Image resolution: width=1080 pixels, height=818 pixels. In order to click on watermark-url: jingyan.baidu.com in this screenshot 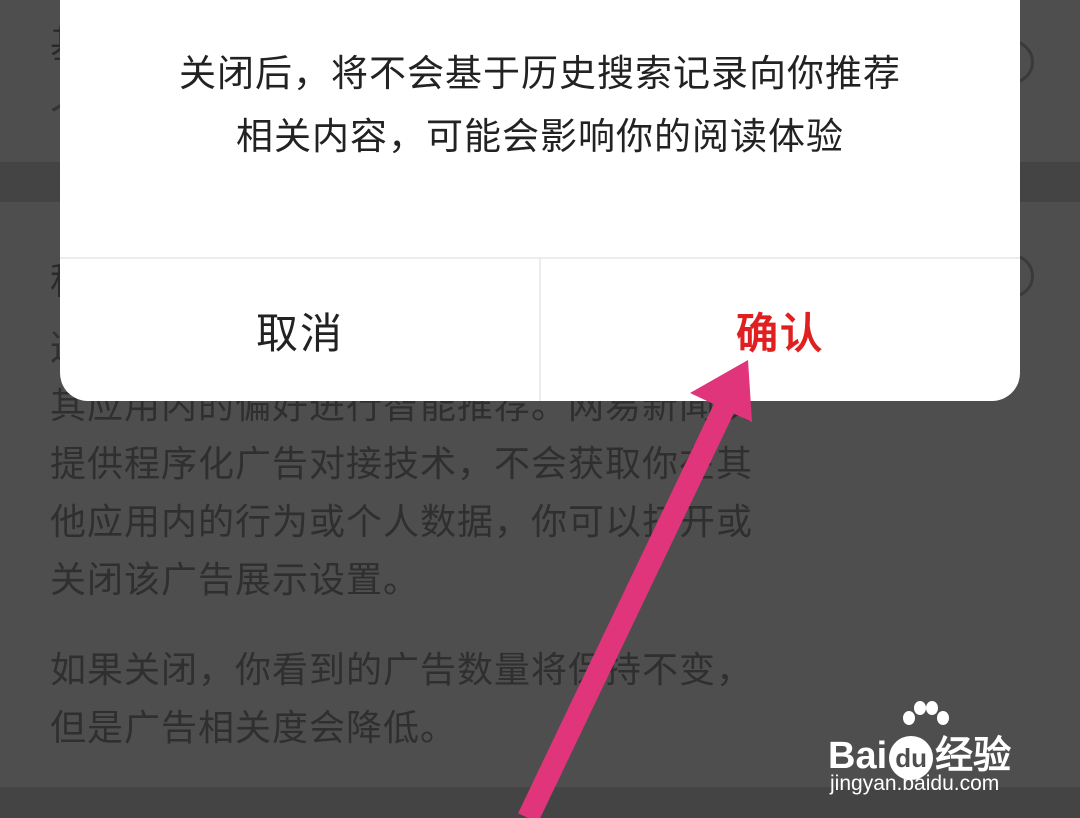, I will do `click(915, 783)`.